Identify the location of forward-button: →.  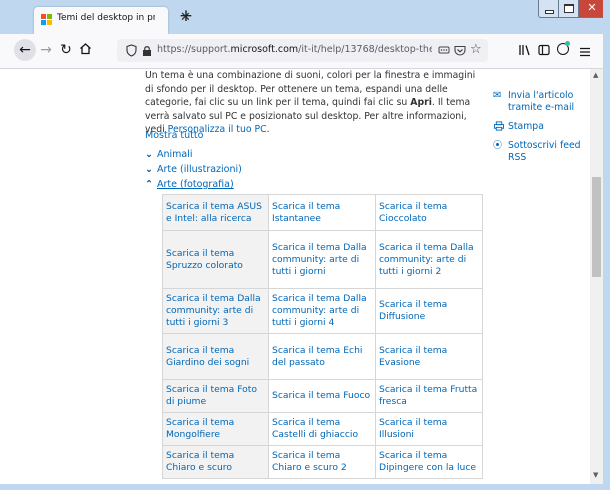
(46, 50).